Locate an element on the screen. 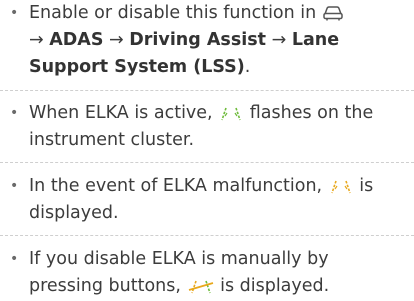 This screenshot has height=301, width=414. lane-lines-crossed-icon is located at coordinates (201, 287).